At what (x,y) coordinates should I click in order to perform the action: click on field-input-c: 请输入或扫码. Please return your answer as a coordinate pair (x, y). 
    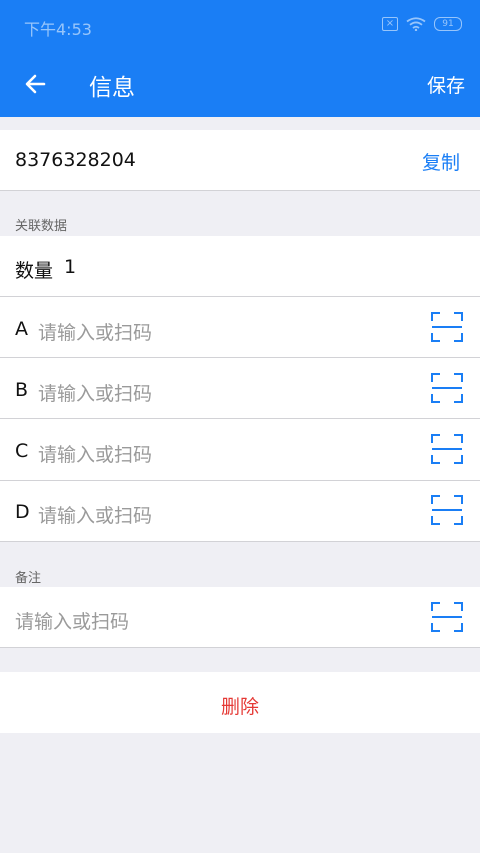
    Looking at the image, I should click on (95, 453).